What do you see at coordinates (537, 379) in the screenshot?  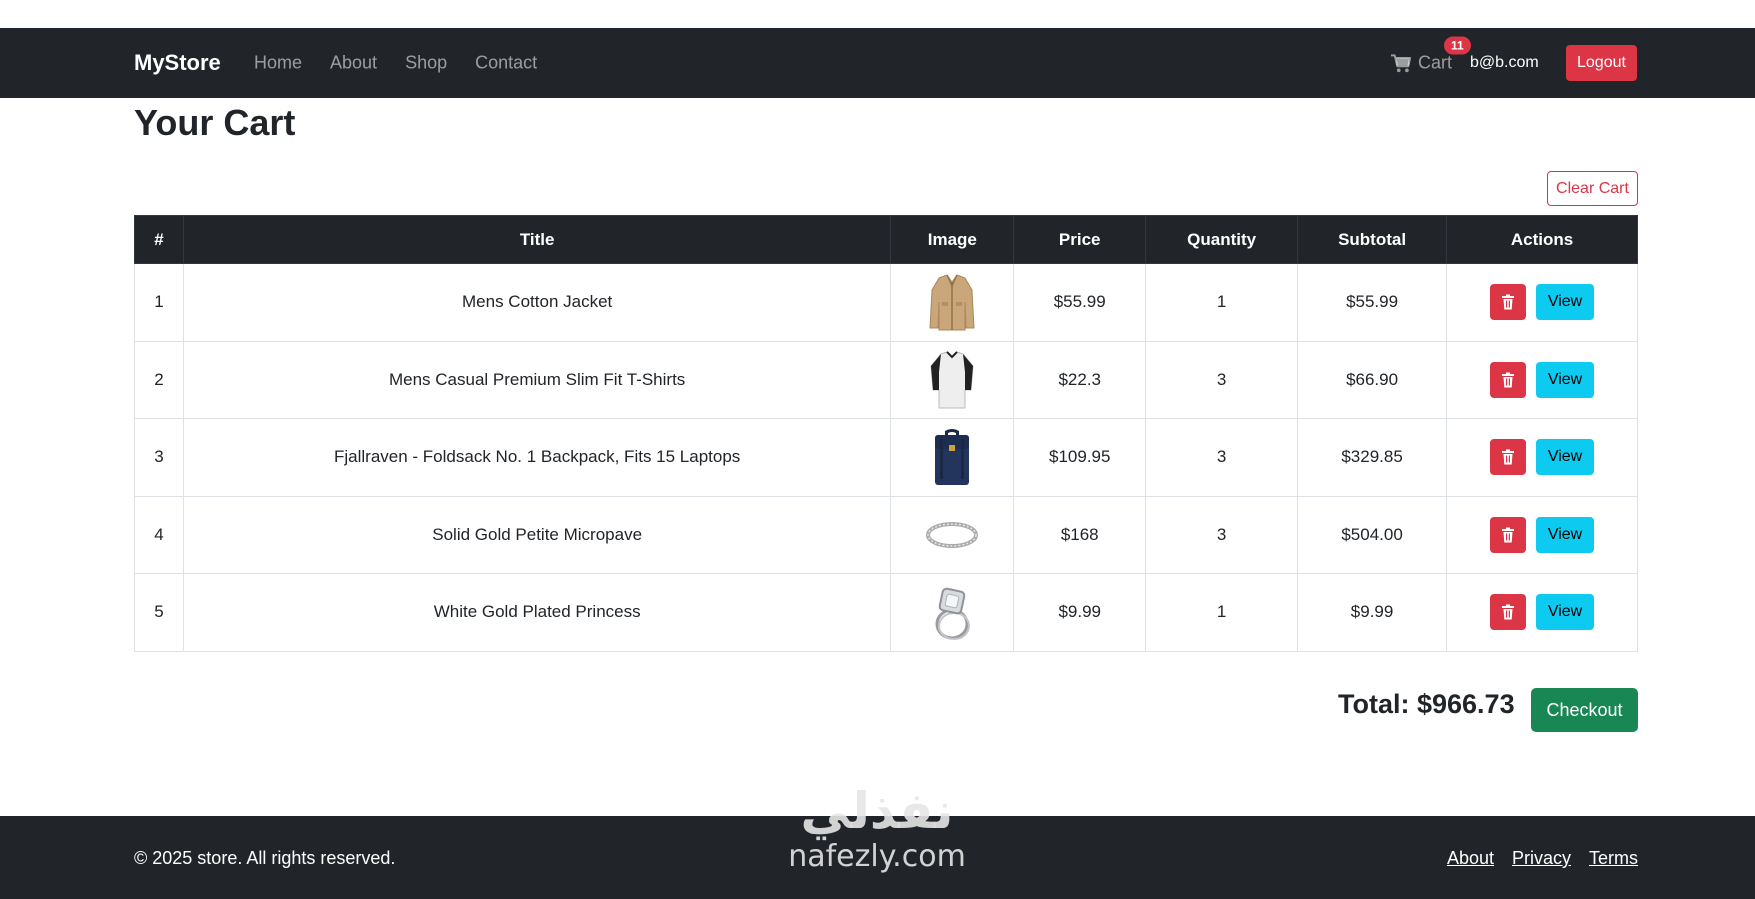 I see `product-title: Mens Casual Premium Slim Fit T-Shirts` at bounding box center [537, 379].